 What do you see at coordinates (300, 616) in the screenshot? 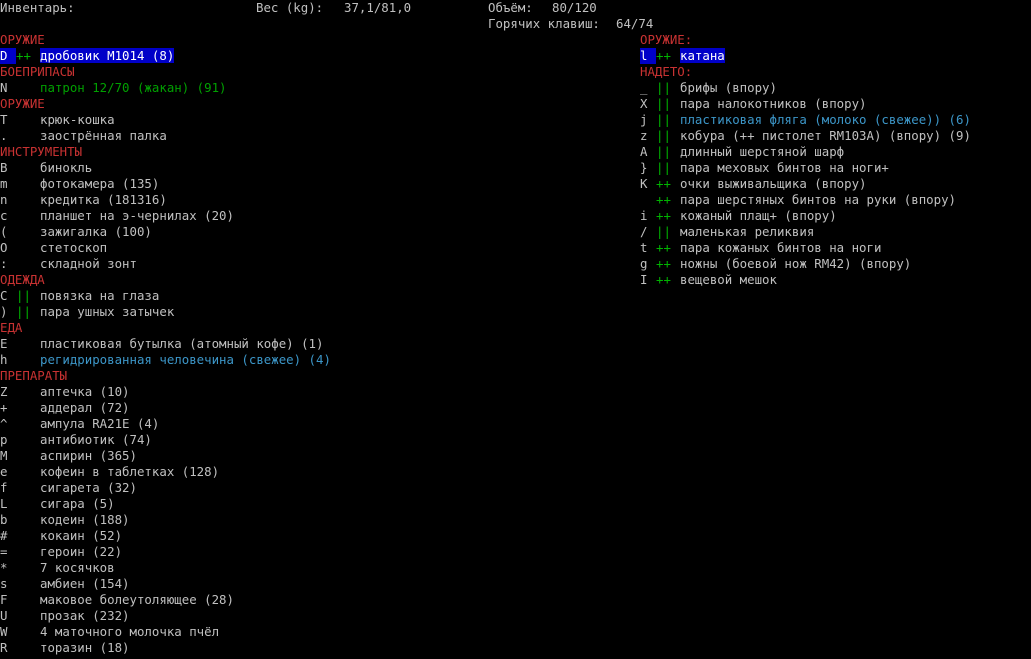
I see `inventory-item: Uпрозак (232)` at bounding box center [300, 616].